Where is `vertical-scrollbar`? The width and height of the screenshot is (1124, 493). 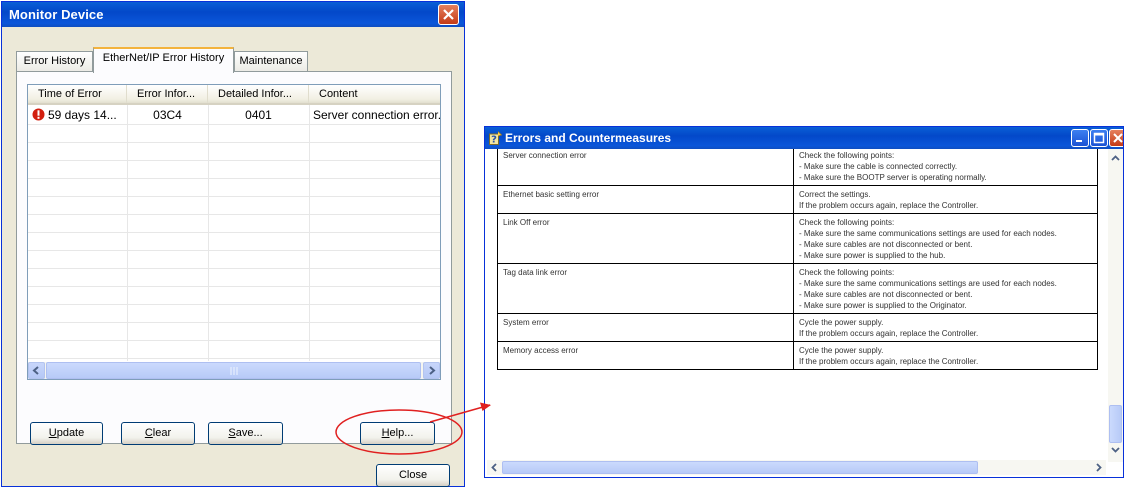
vertical-scrollbar is located at coordinates (1115, 305).